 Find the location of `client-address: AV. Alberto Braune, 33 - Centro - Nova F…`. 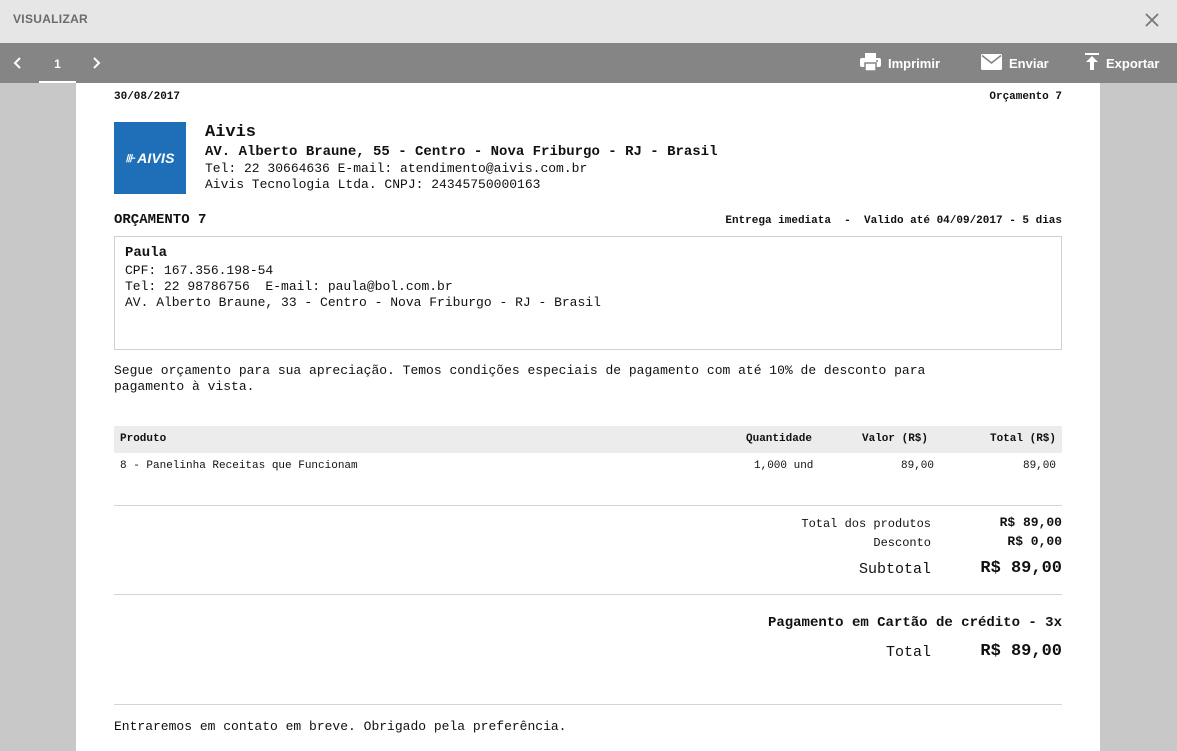

client-address: AV. Alberto Braune, 33 - Centro - Nova F… is located at coordinates (363, 302).